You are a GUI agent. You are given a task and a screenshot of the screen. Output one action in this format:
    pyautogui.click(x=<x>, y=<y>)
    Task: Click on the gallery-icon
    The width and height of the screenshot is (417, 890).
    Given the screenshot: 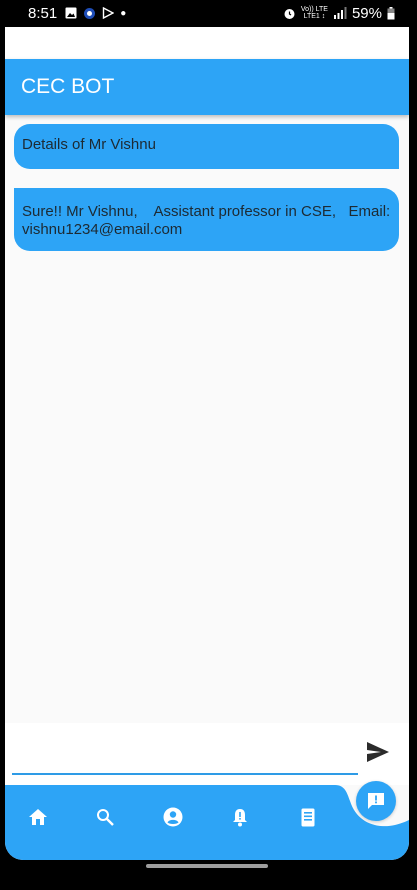 What is the action you would take?
    pyautogui.click(x=71, y=13)
    